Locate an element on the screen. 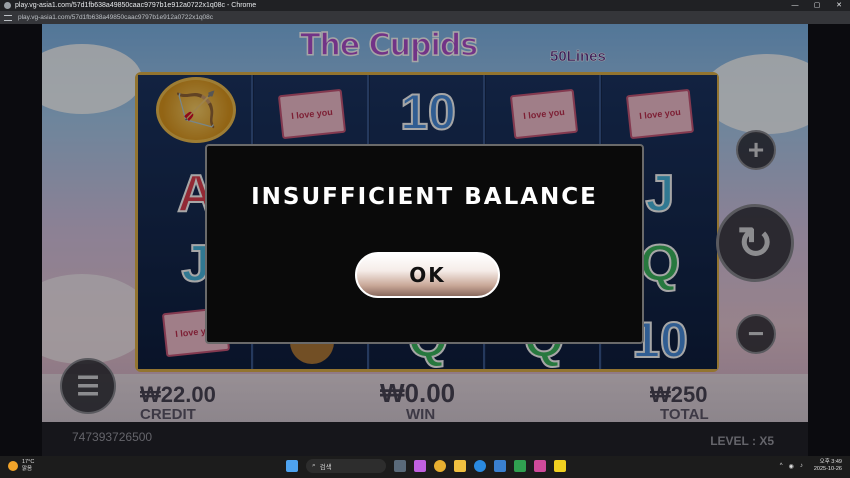 This screenshot has height=478, width=850. tray-chevron-icon: ^ is located at coordinates (781, 466).